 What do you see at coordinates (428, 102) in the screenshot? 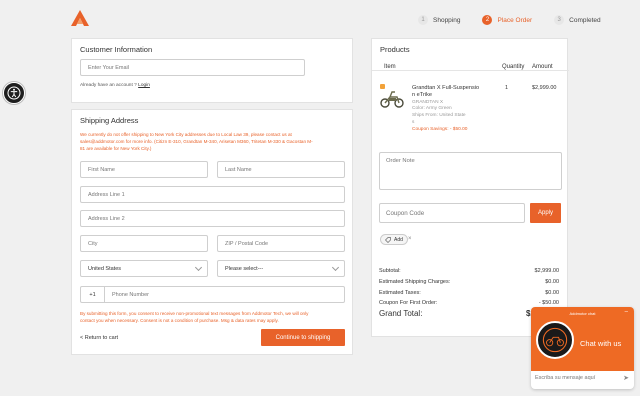
I see `product-sku: GRANDTAN X` at bounding box center [428, 102].